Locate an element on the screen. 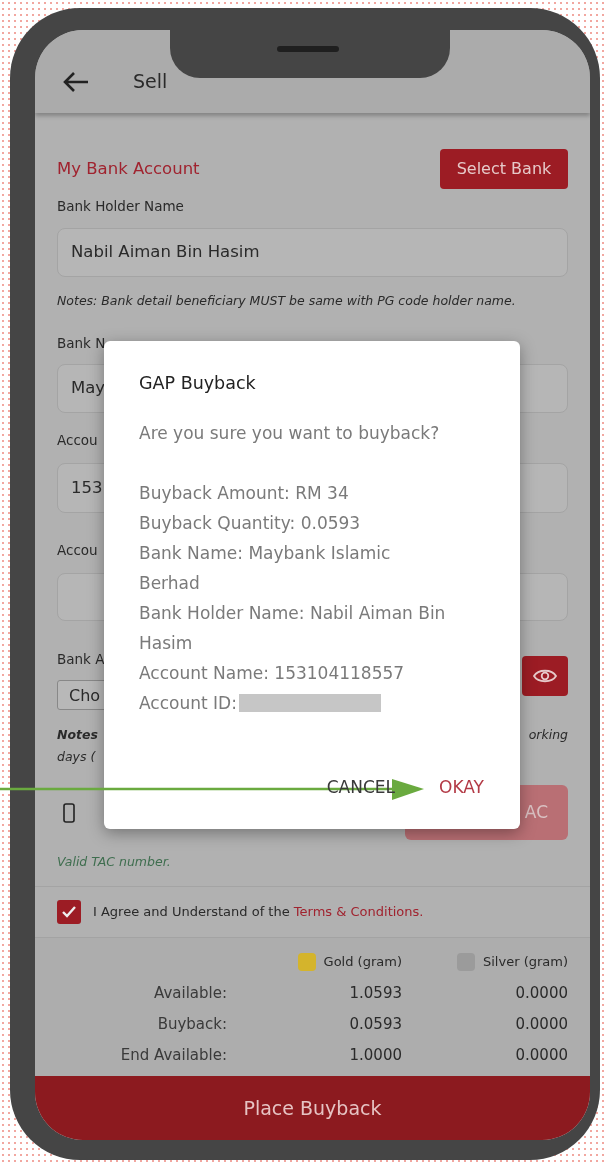 This screenshot has height=1163, width=608. terms-link: Terms & Conditions. is located at coordinates (358, 912).